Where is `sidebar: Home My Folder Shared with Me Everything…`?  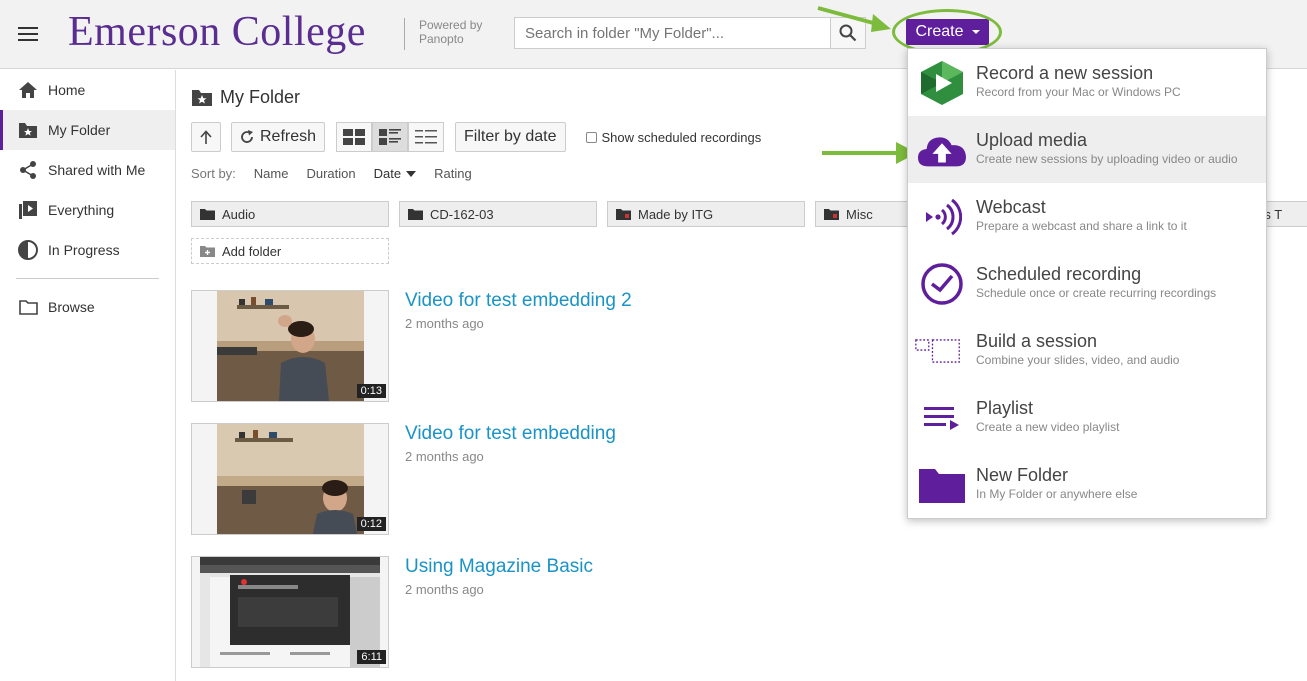
sidebar: Home My Folder Shared with Me Everything… is located at coordinates (88, 375).